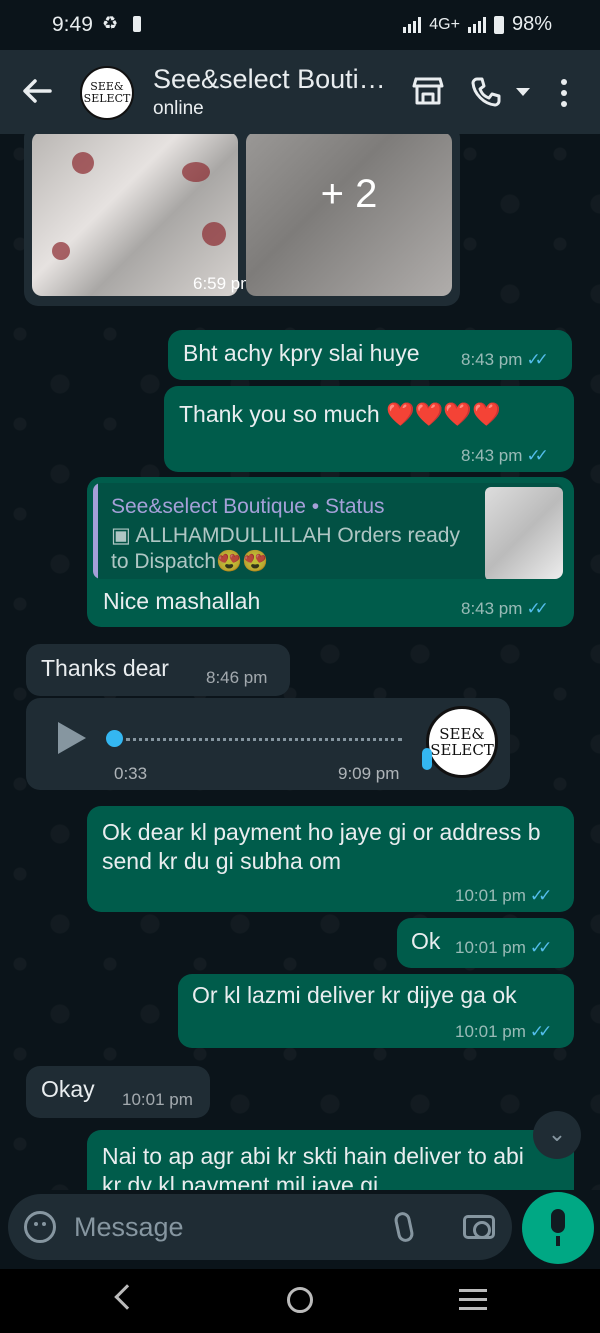 The height and width of the screenshot is (1333, 600). What do you see at coordinates (479, 1227) in the screenshot?
I see `camera-icon` at bounding box center [479, 1227].